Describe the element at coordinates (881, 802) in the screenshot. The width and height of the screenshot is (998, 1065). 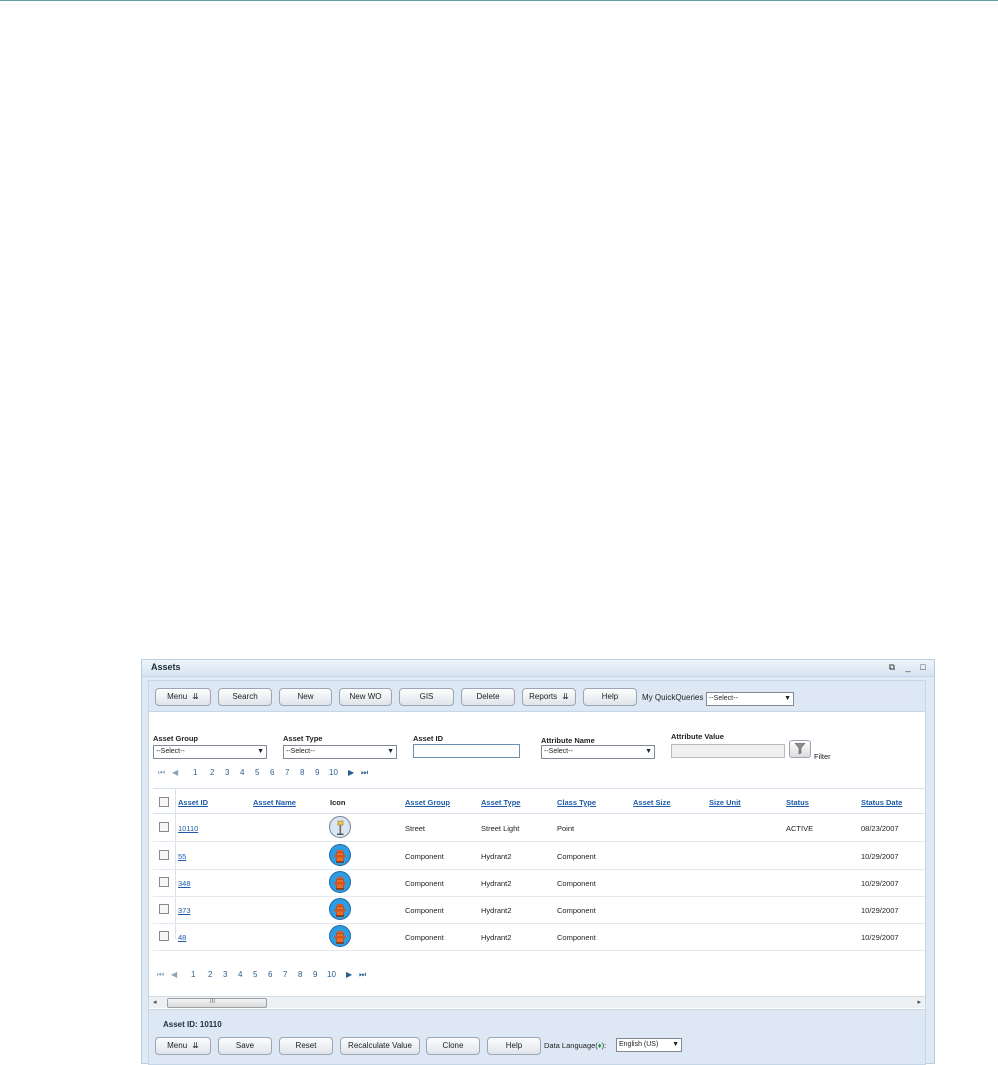
I see `col-status-date: Status Date` at that location.